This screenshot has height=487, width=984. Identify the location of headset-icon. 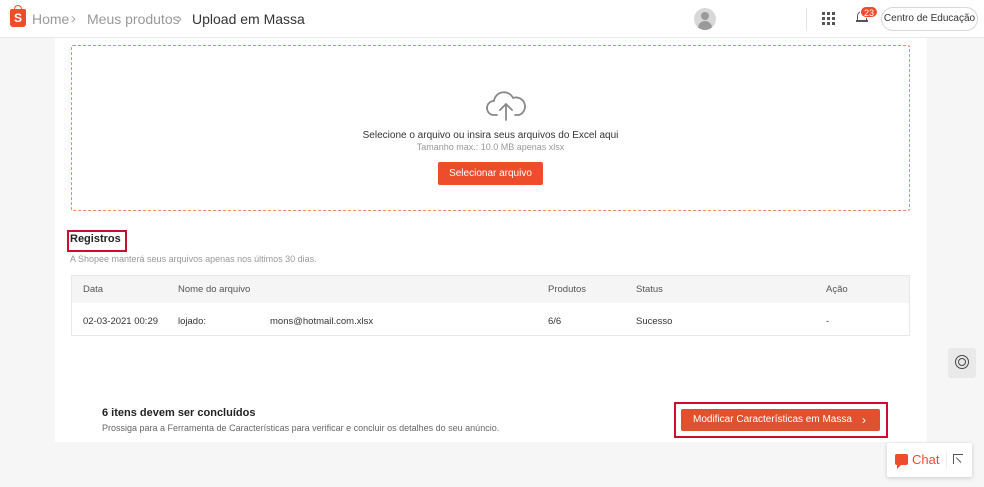
(962, 362).